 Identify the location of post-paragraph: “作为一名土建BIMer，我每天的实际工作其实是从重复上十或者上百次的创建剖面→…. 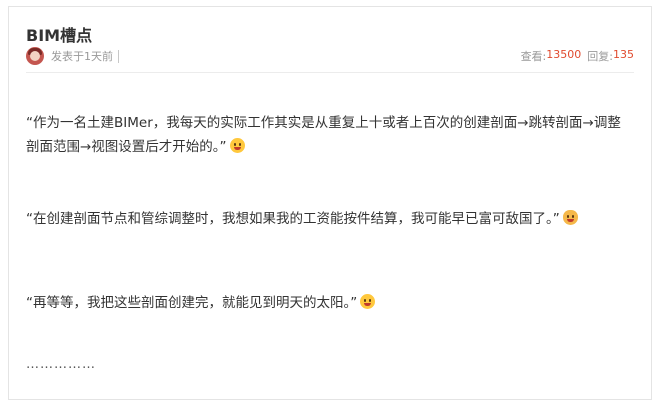
(326, 135).